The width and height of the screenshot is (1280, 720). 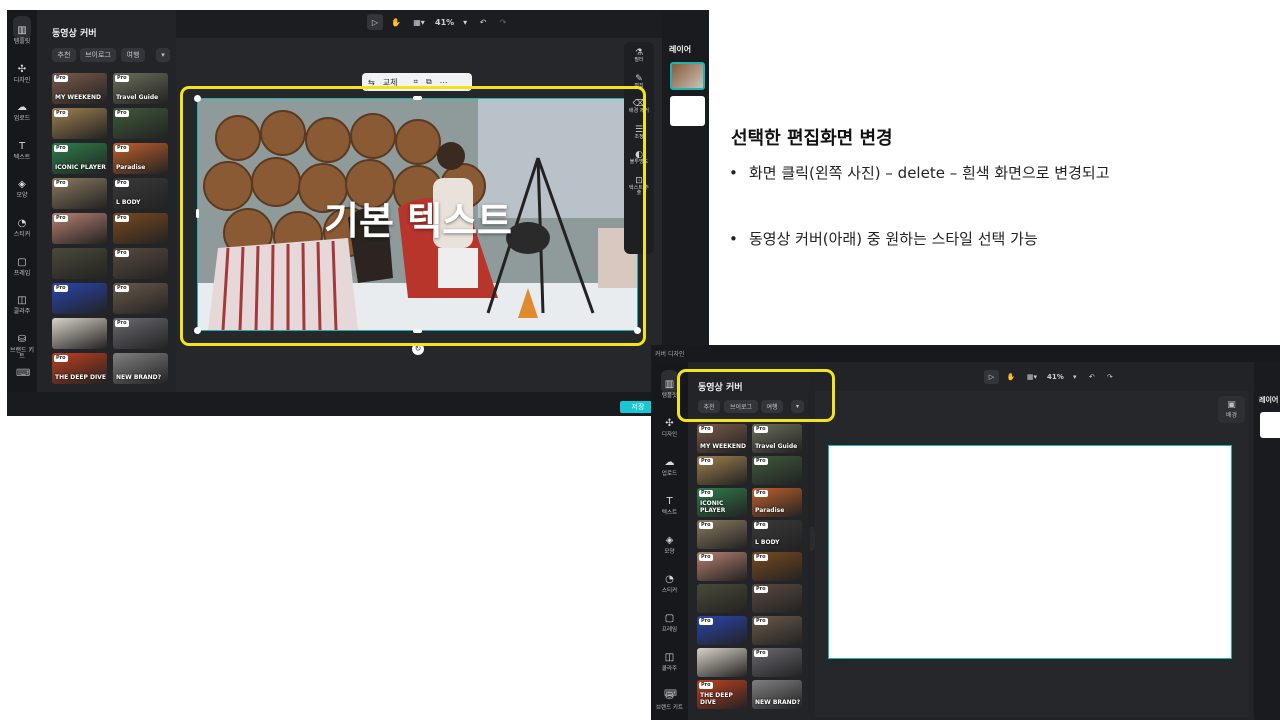 I want to click on tool-opacity: ◐ 불투명도, so click(x=639, y=158).